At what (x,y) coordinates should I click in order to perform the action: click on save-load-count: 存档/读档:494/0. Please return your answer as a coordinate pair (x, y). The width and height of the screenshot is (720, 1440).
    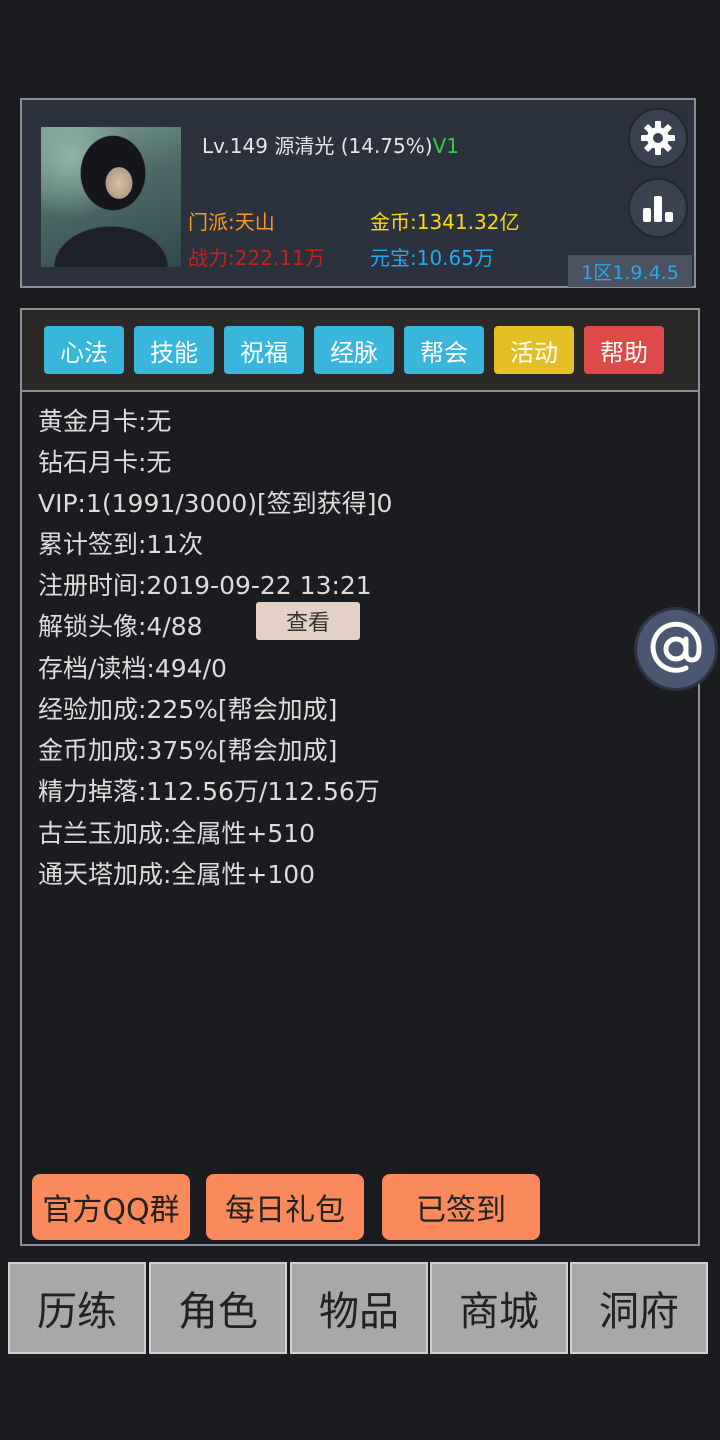
    Looking at the image, I should click on (132, 668).